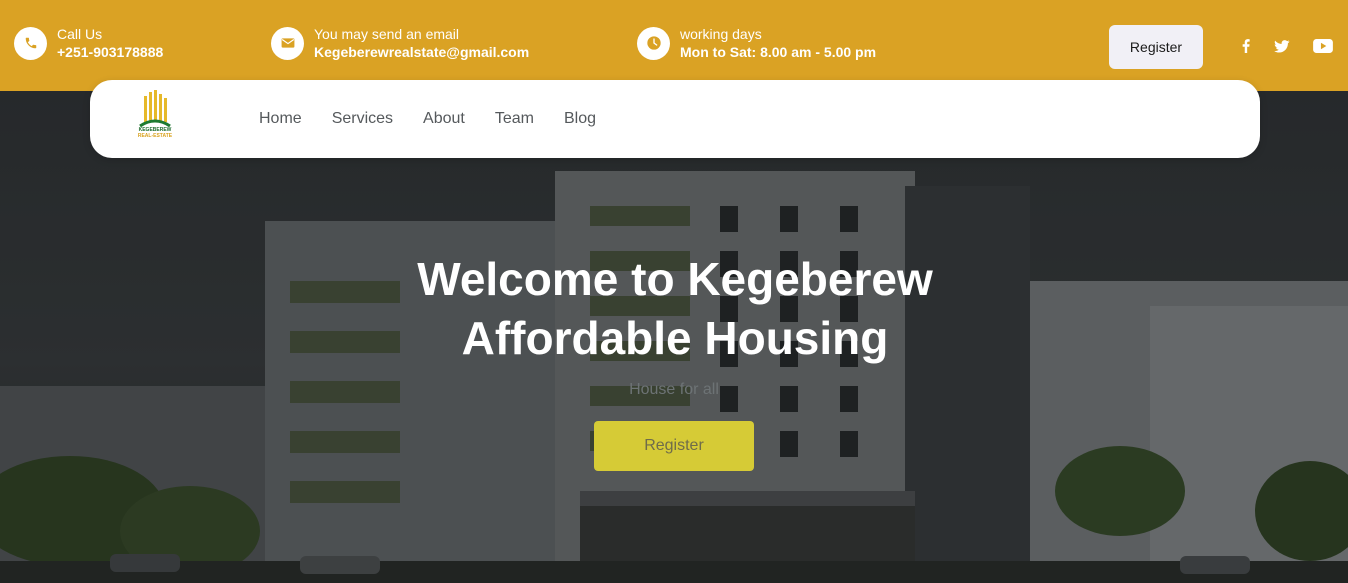 This screenshot has height=583, width=1348. I want to click on mail-icon, so click(287, 43).